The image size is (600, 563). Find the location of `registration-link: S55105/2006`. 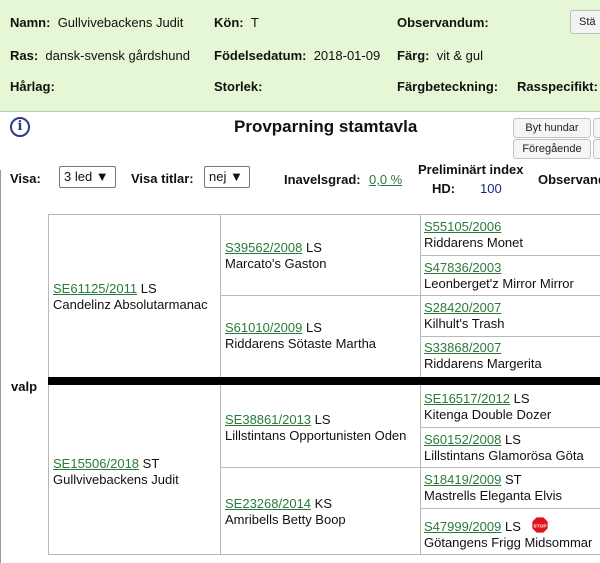

registration-link: S55105/2006 is located at coordinates (462, 226).